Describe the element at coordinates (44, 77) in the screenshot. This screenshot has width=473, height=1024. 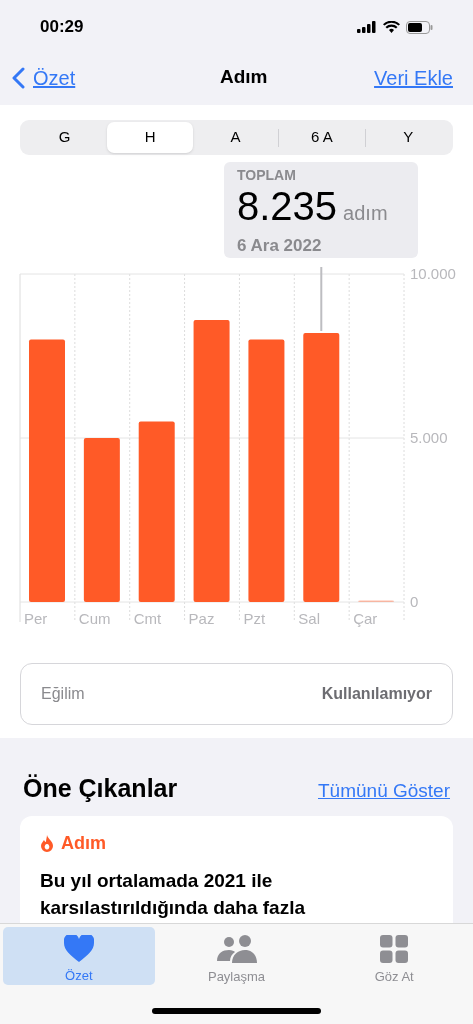
I see `back-link: Özet` at that location.